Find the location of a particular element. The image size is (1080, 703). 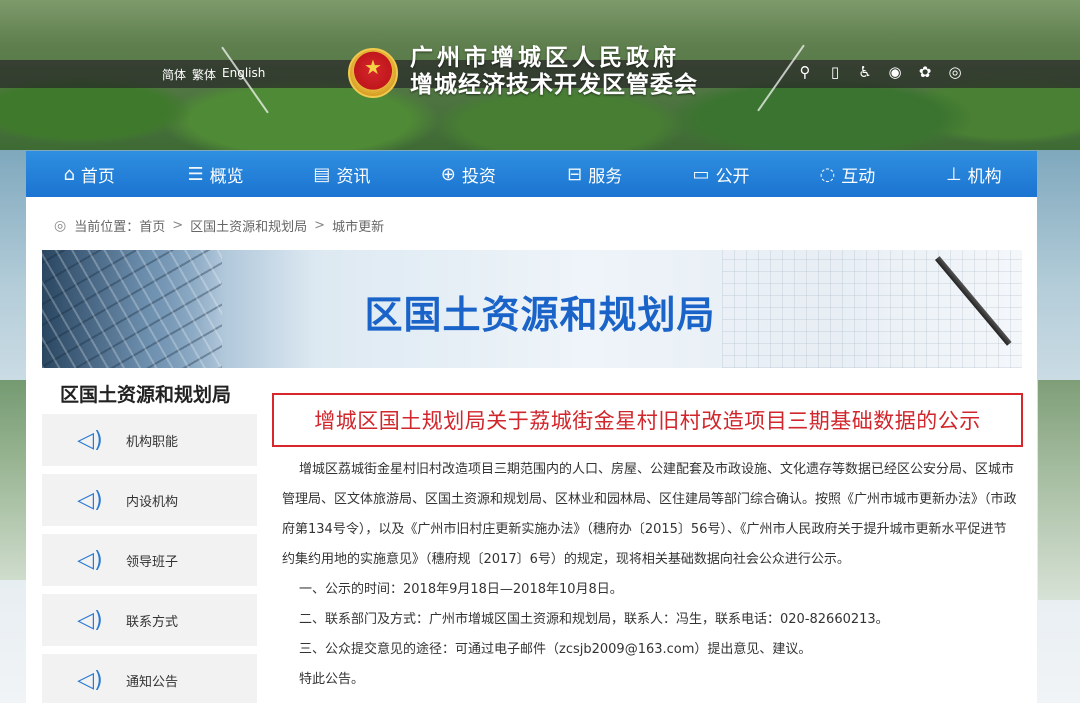

article-title-box: 增城区国土规划局关于荔城街金星村旧村改造项目三期基础数据的公示 is located at coordinates (647, 420).